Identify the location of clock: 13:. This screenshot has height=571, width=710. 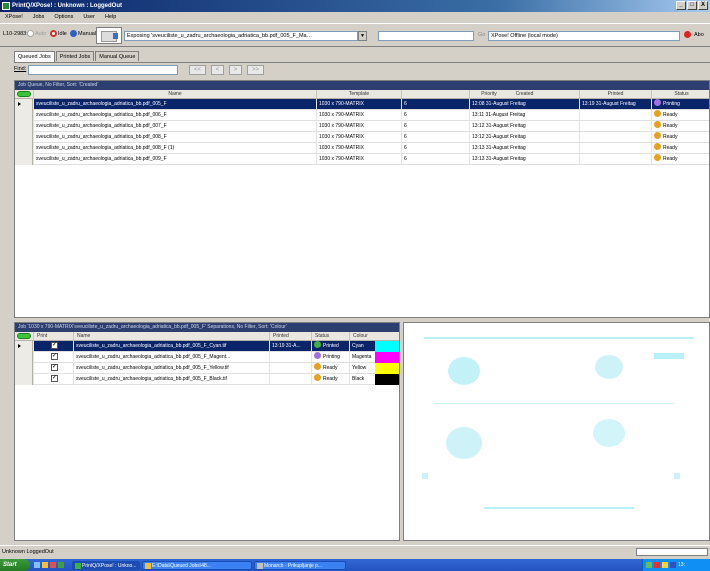
(681, 565).